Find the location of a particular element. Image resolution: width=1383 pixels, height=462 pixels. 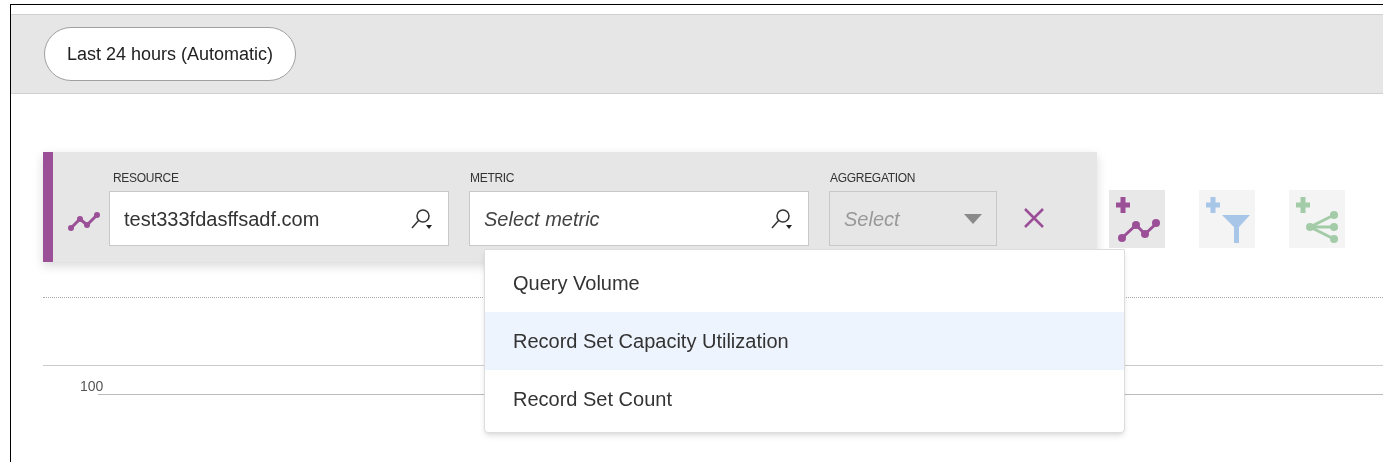

add-filter-icon is located at coordinates (1227, 219).